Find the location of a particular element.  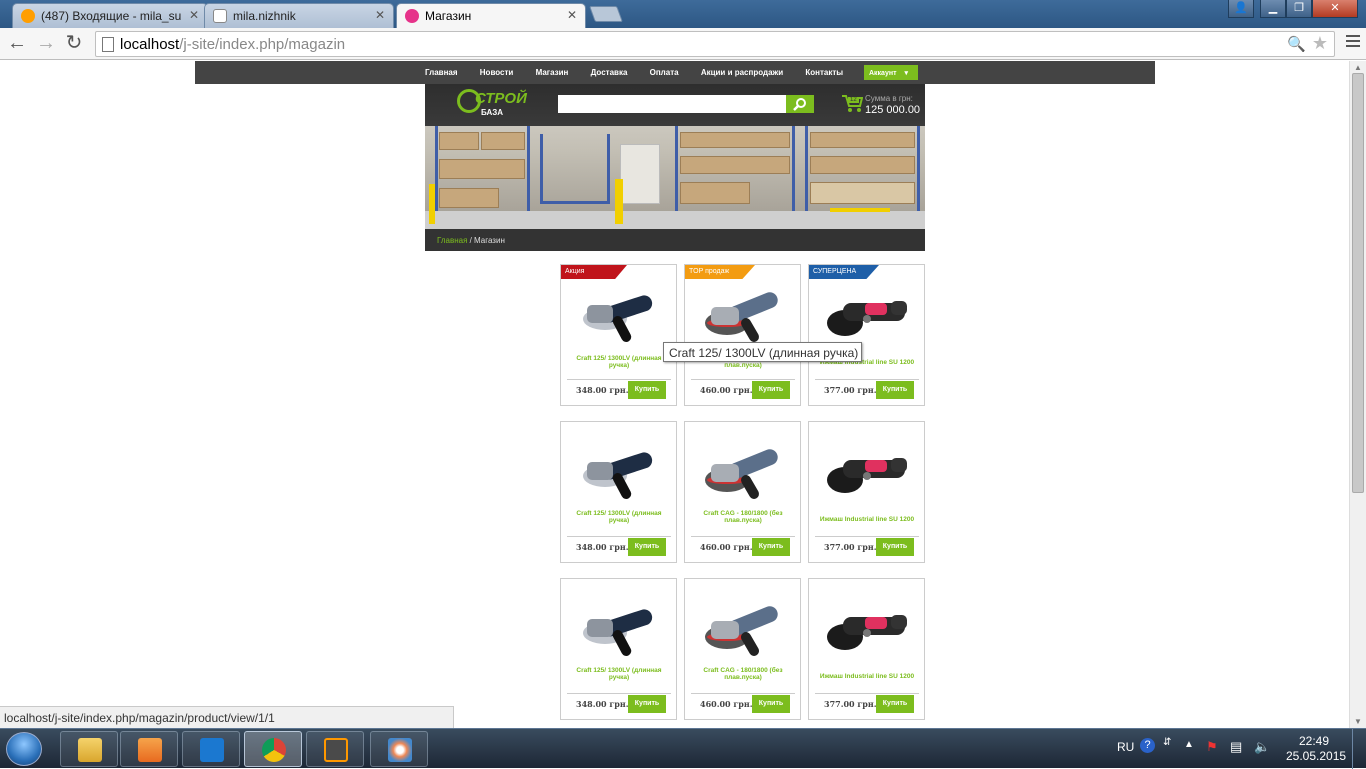

address-bar: localhost/j-site/index.php/magazin 🔍 ★ is located at coordinates (715, 44).